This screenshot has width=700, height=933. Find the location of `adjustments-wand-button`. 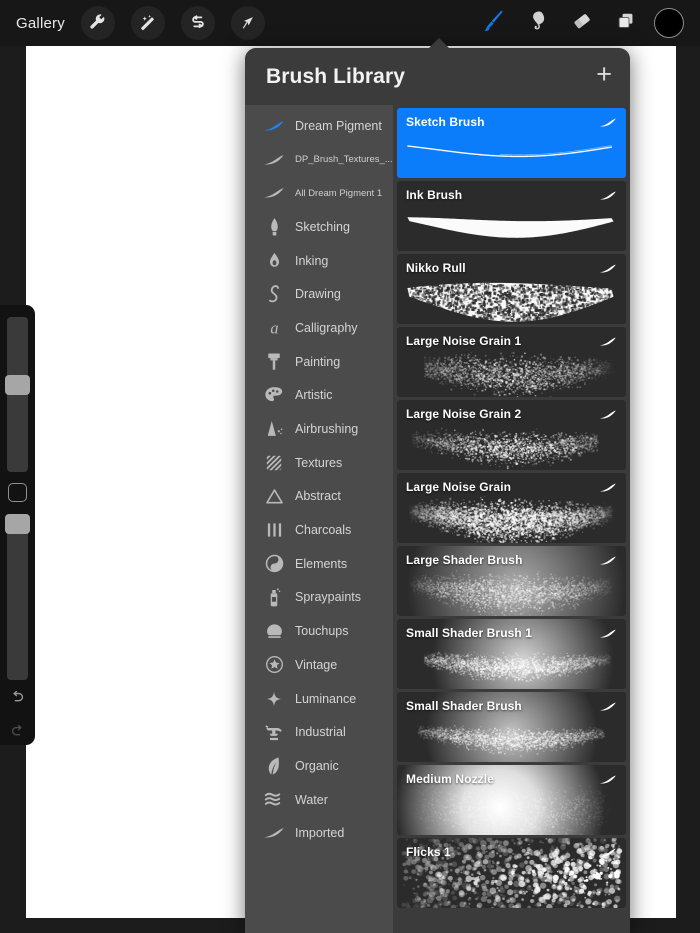

adjustments-wand-button is located at coordinates (147, 23).